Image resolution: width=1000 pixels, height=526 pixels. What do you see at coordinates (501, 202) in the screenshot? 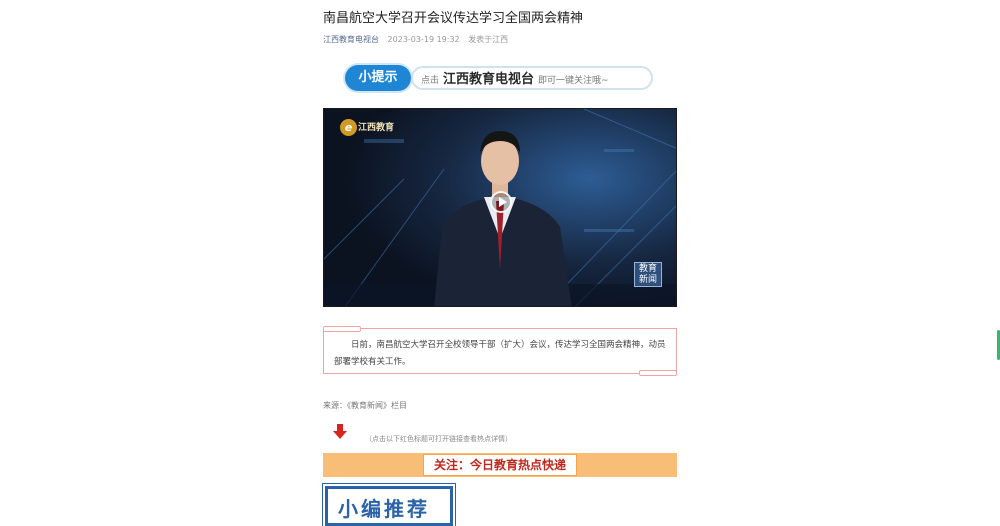
I see `play-icon` at bounding box center [501, 202].